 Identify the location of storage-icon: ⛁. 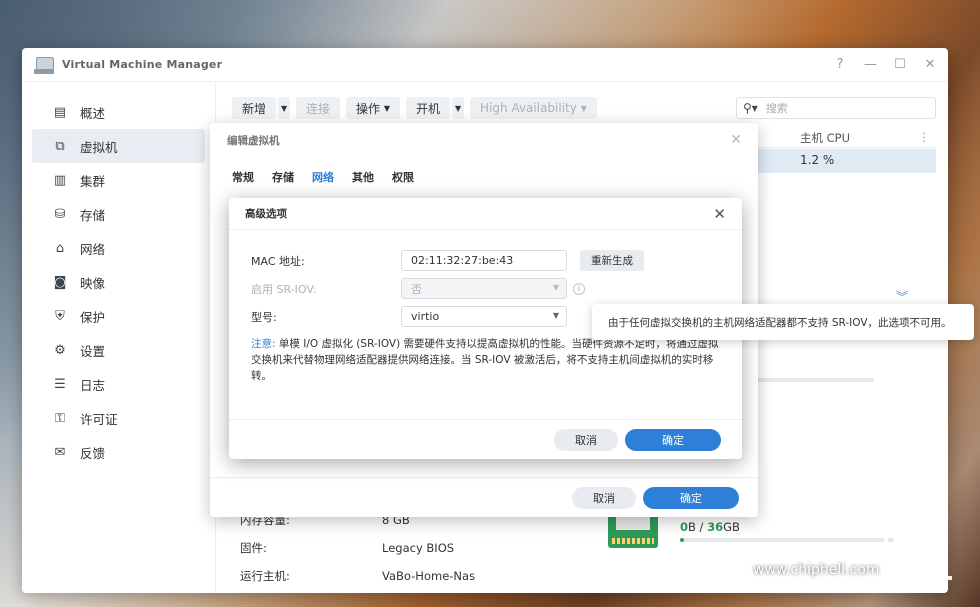
(60, 214).